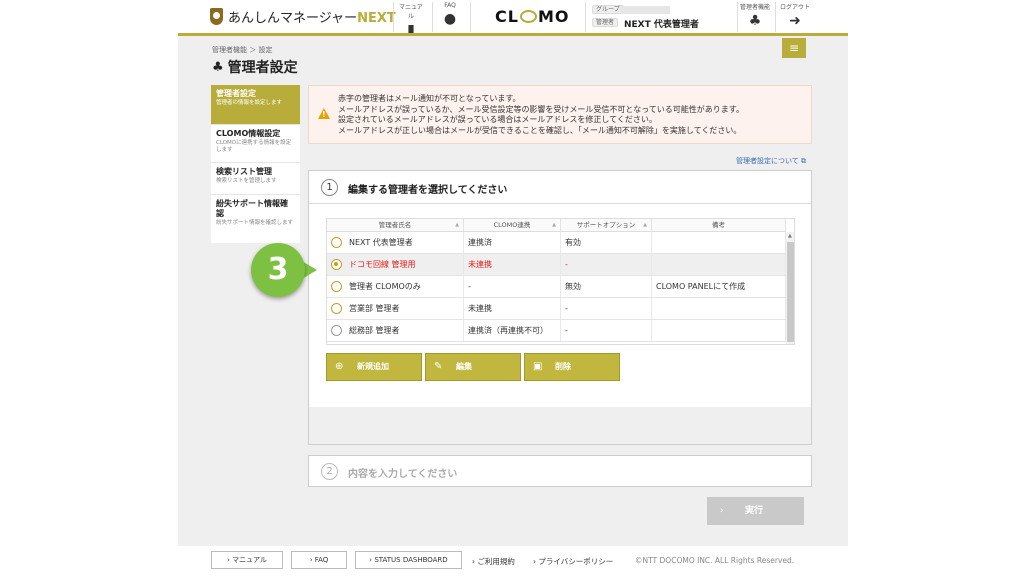 The width and height of the screenshot is (1024, 576). I want to click on sidebar-item-search-list: 検索リスト管理 検索リストを管理します, so click(255, 179).